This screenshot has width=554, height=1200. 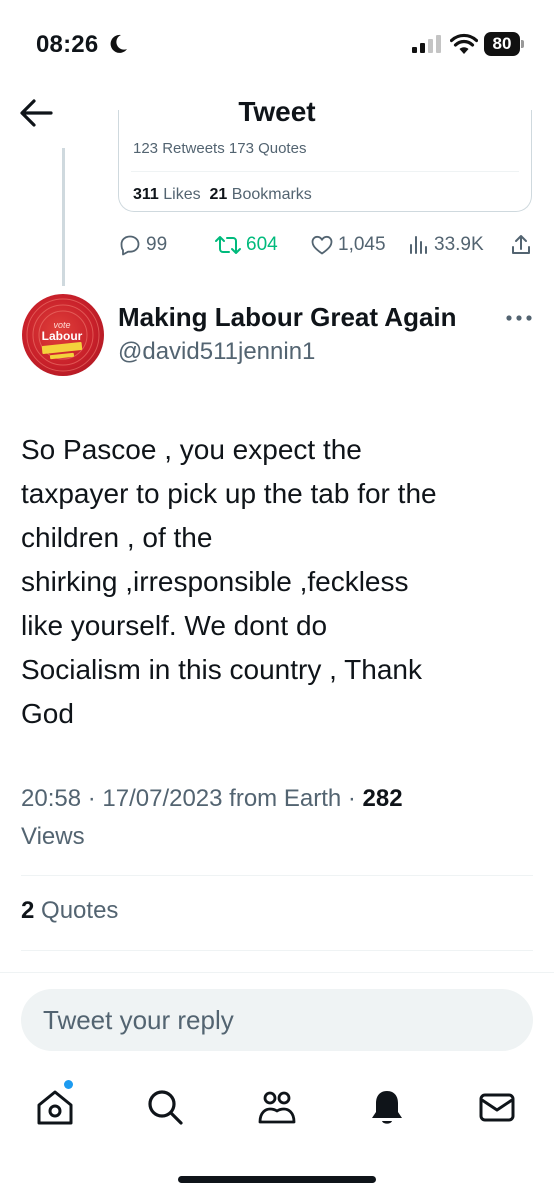 What do you see at coordinates (277, 972) in the screenshot?
I see `reply-area-divider` at bounding box center [277, 972].